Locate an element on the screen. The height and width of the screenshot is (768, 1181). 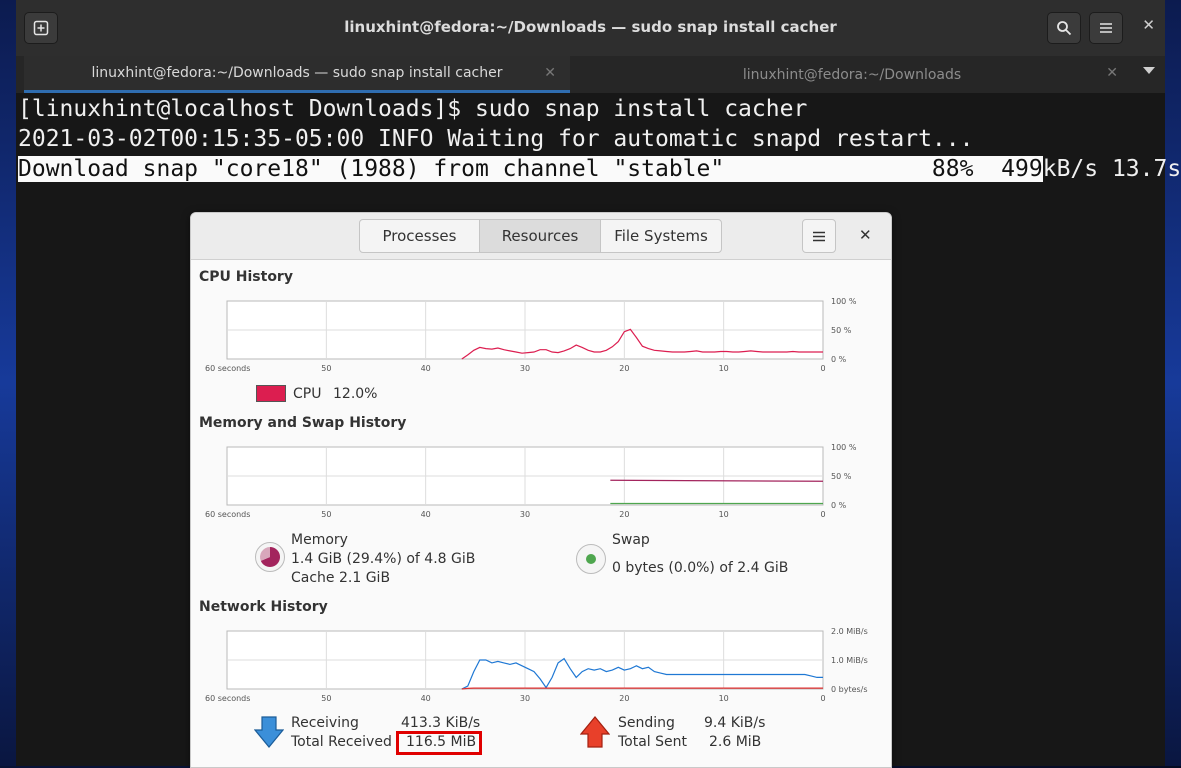
menu-button is located at coordinates (1106, 28).